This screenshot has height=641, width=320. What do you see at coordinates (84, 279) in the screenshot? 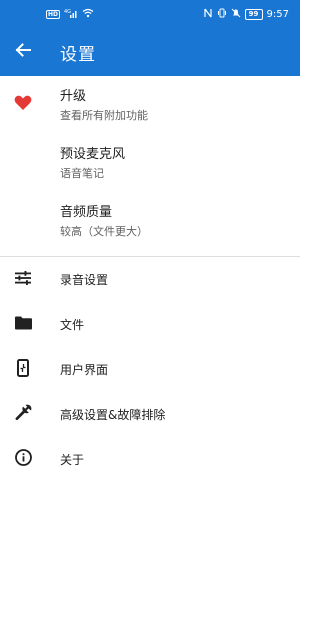
I see `item-title: 录音设置` at bounding box center [84, 279].